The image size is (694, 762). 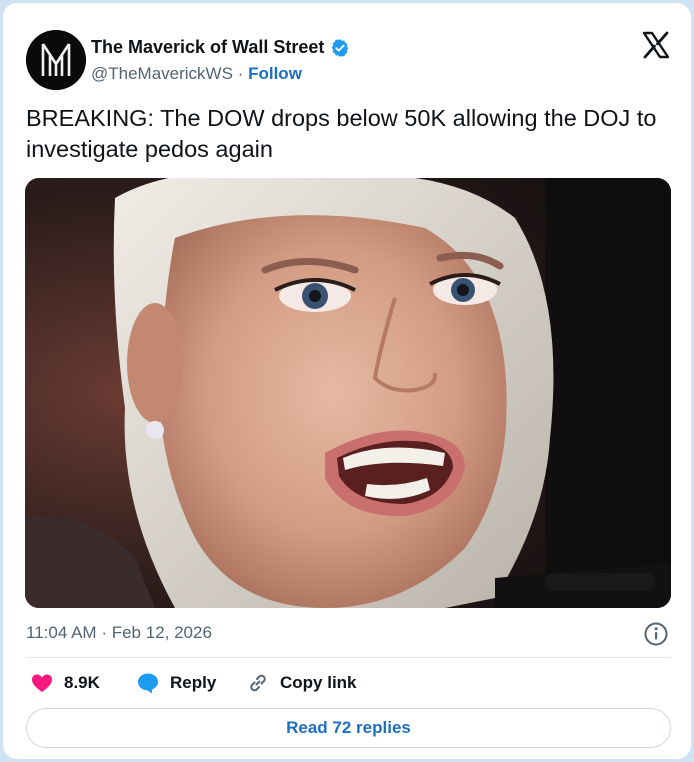 I want to click on heart-icon, so click(x=42, y=683).